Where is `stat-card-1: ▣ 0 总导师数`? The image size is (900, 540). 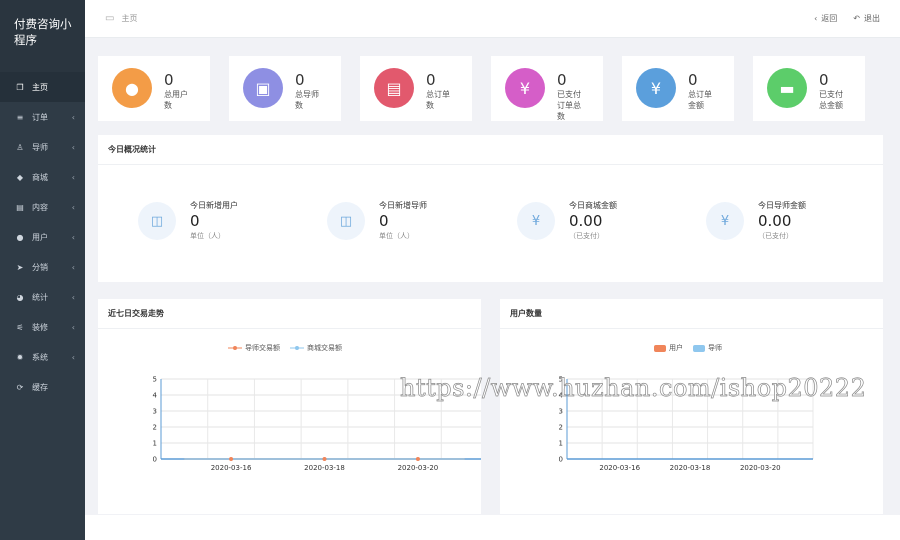
stat-card-1: ▣ 0 总导师数 is located at coordinates (285, 88).